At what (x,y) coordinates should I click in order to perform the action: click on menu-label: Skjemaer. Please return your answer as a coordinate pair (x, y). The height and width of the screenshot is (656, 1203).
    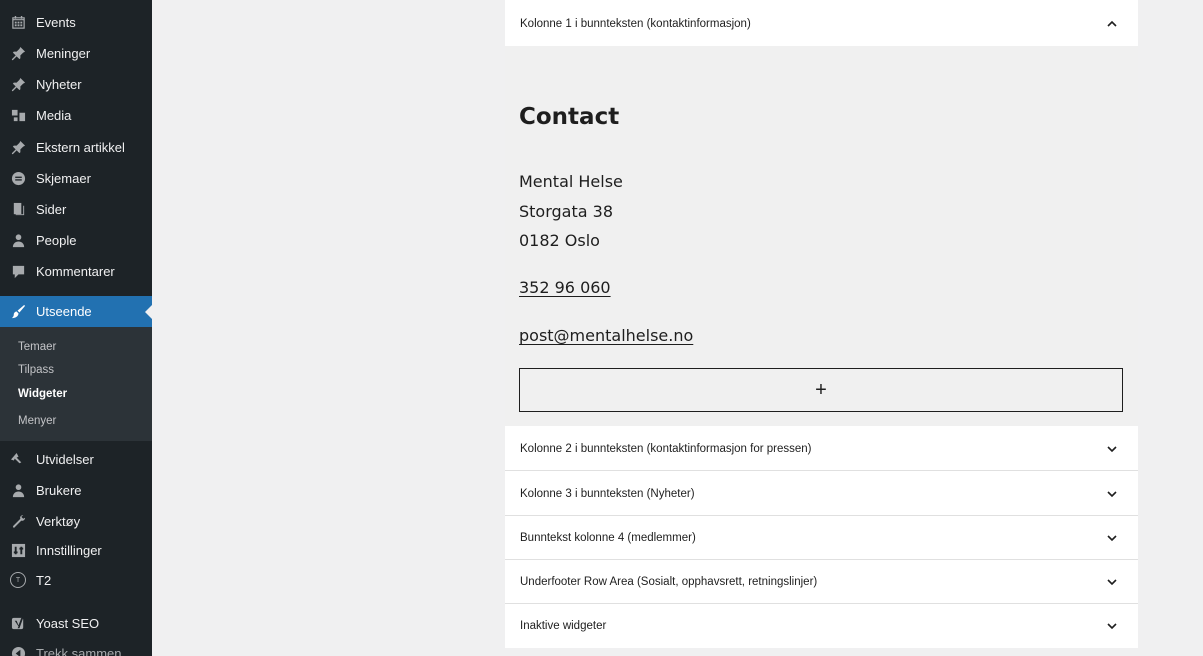
    Looking at the image, I should click on (63, 178).